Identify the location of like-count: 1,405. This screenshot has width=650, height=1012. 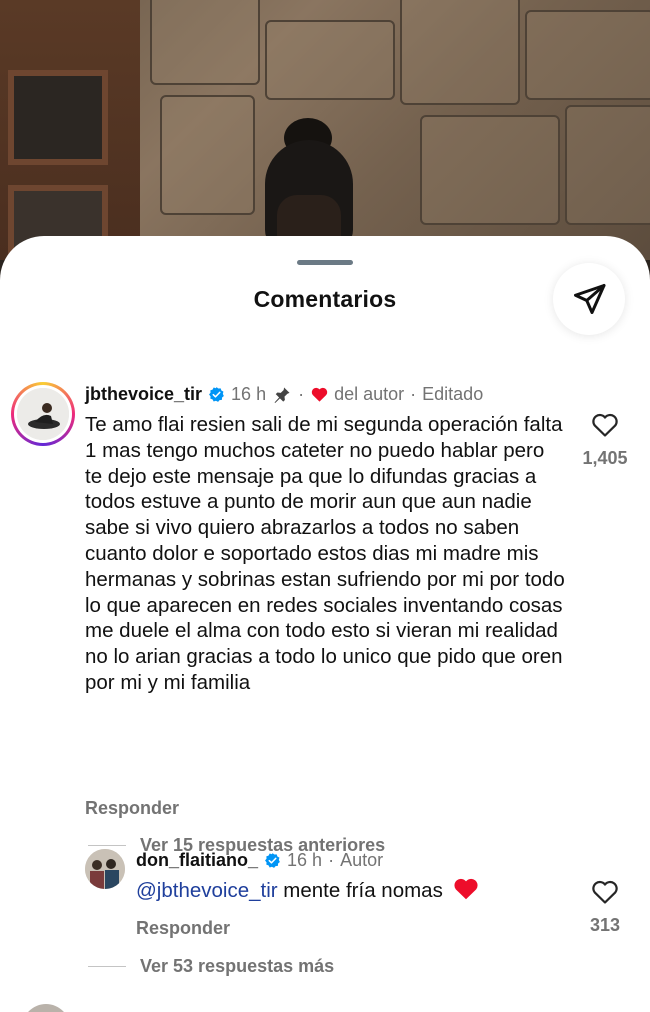
(605, 458).